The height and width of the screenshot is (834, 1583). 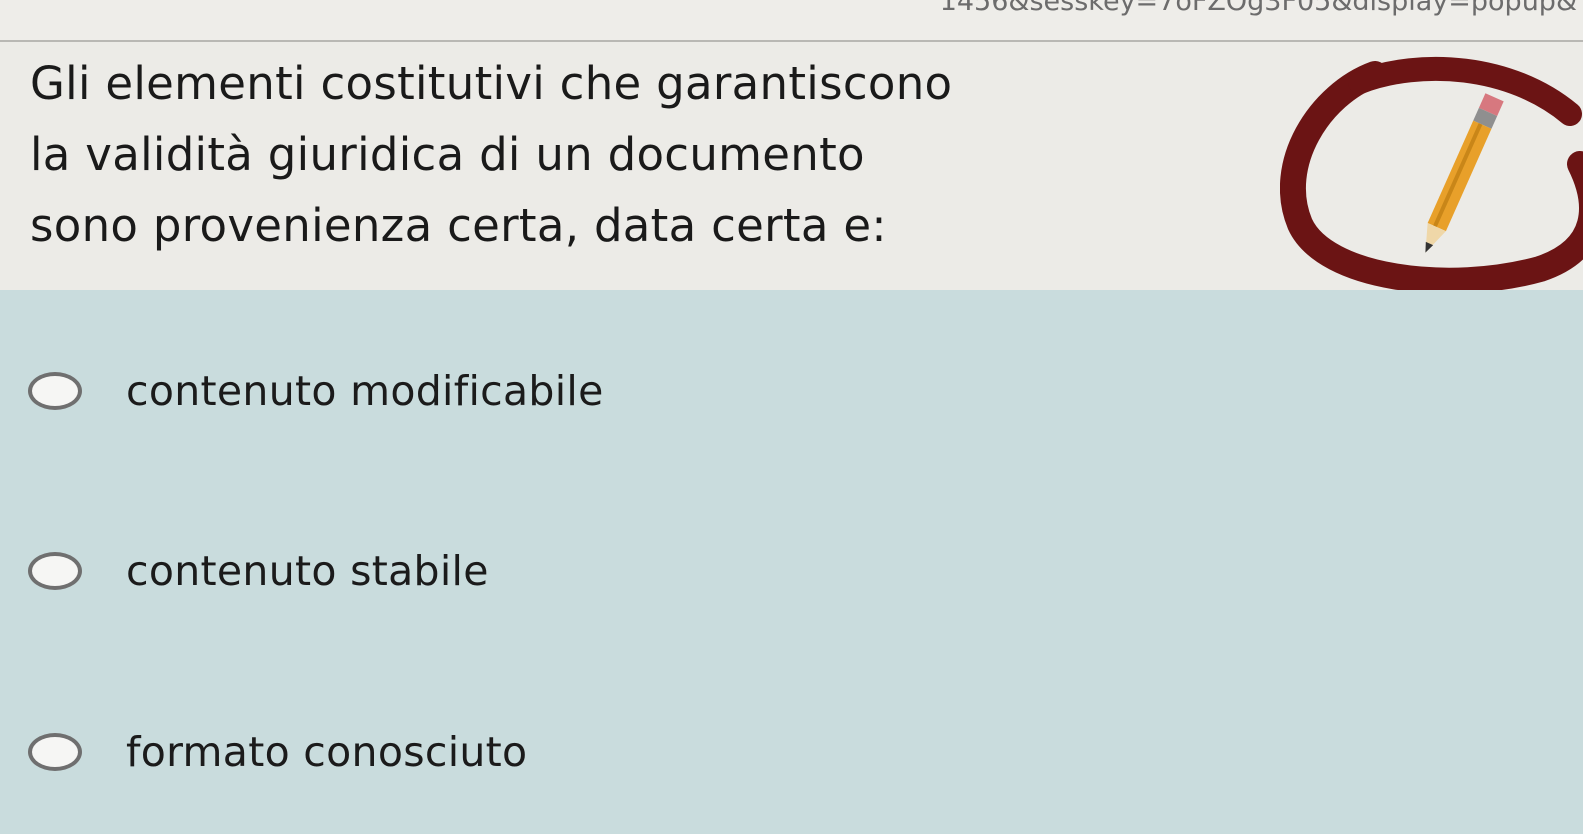 I want to click on answer-option-3: formato conosciuto, so click(x=277, y=752).